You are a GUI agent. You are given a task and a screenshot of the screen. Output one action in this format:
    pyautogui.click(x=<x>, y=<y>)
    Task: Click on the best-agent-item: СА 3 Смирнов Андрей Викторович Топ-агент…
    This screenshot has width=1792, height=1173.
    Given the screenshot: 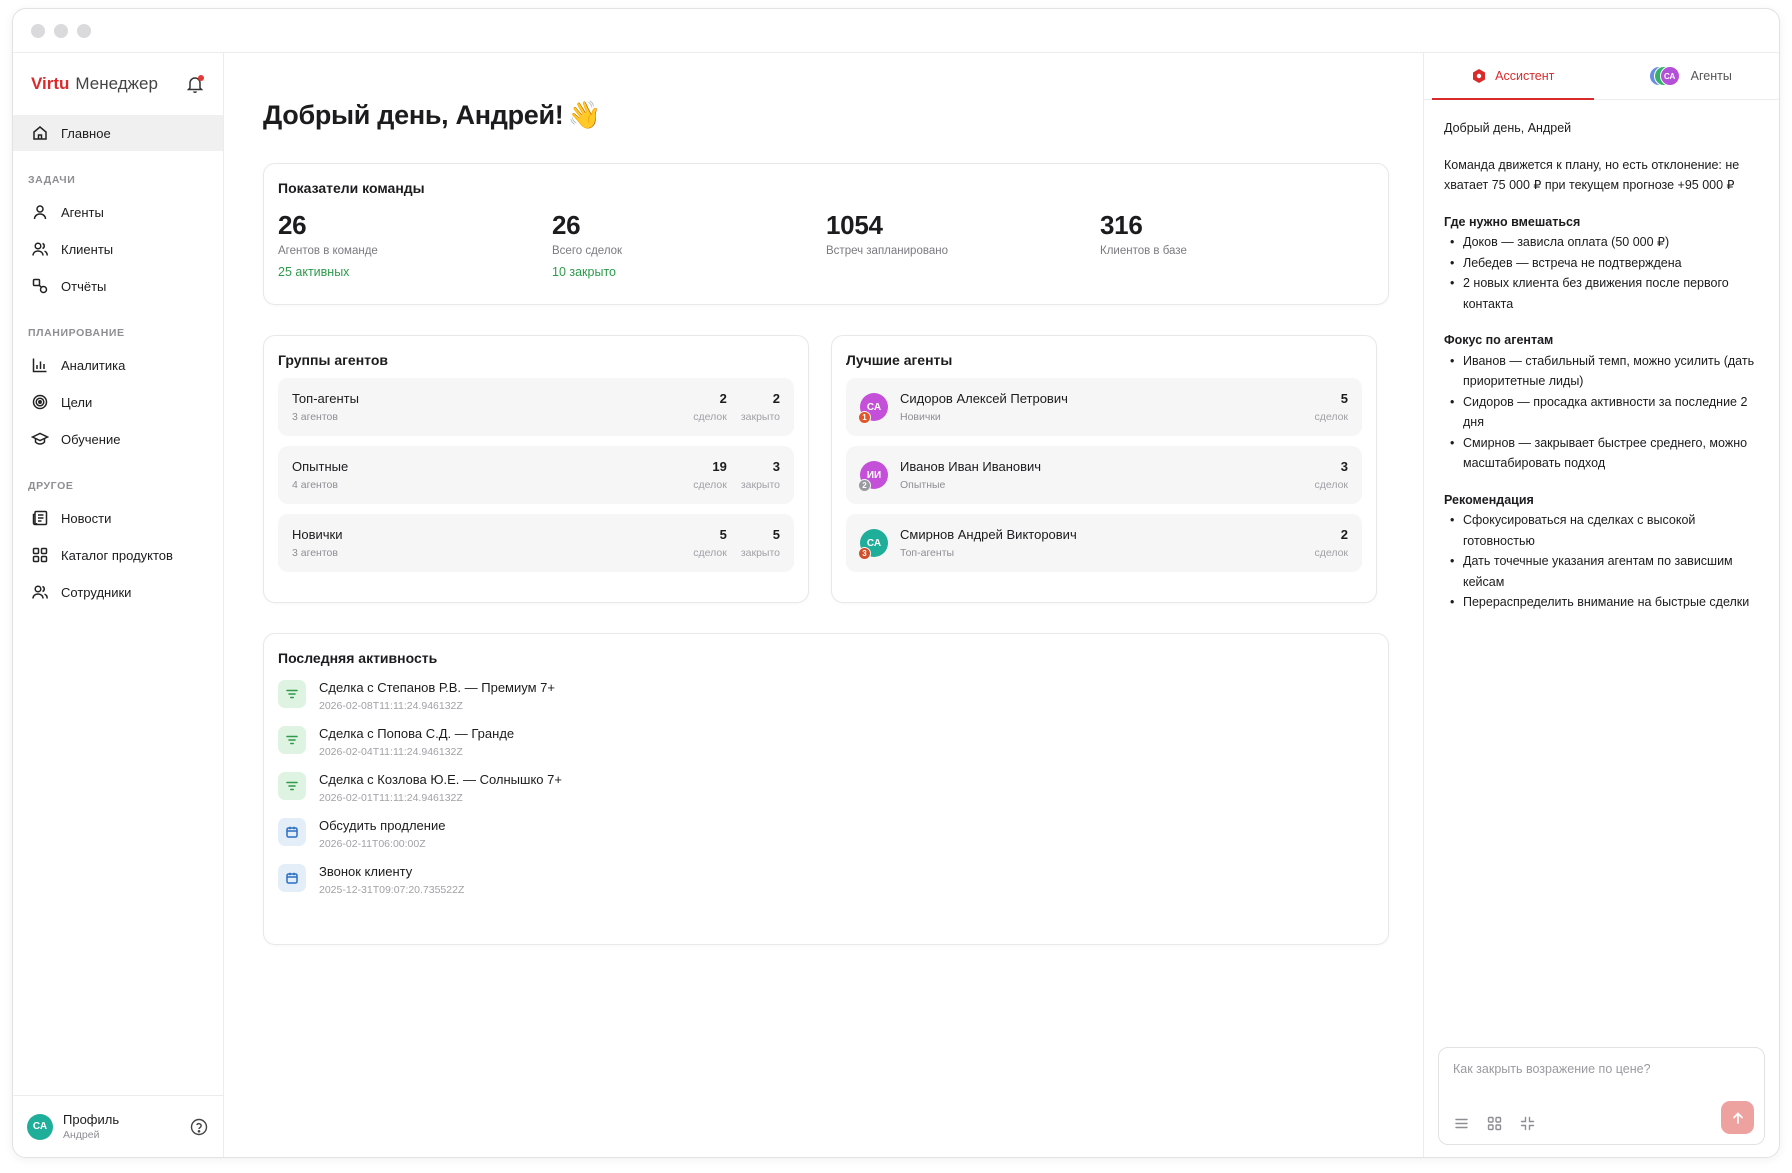 What is the action you would take?
    pyautogui.click(x=1104, y=543)
    